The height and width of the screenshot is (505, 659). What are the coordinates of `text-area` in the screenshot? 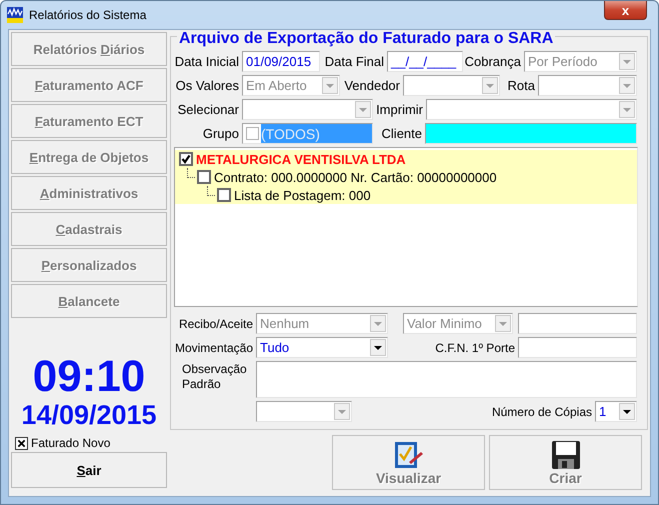 It's located at (446, 379).